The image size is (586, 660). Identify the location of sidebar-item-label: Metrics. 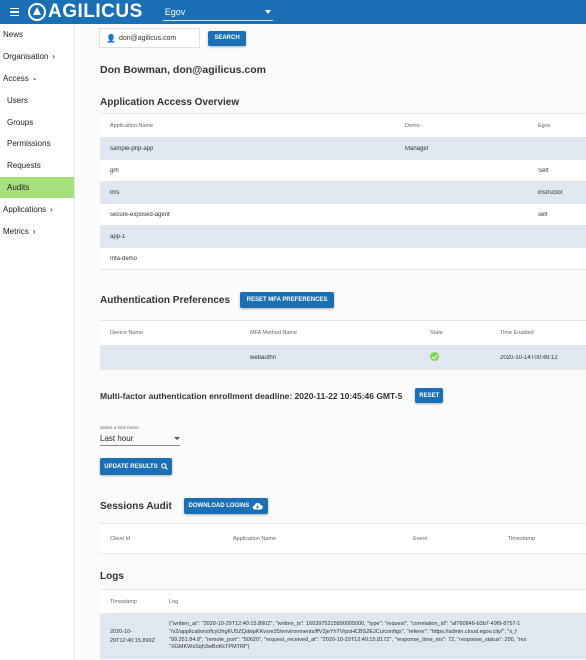
(16, 231).